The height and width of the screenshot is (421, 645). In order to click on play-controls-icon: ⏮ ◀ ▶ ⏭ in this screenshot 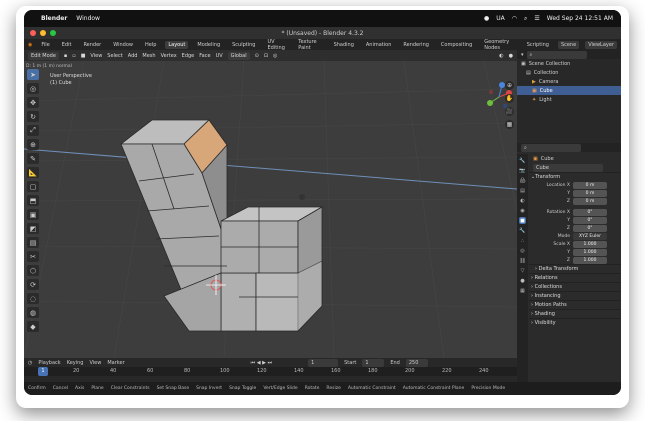, I will do `click(261, 363)`.